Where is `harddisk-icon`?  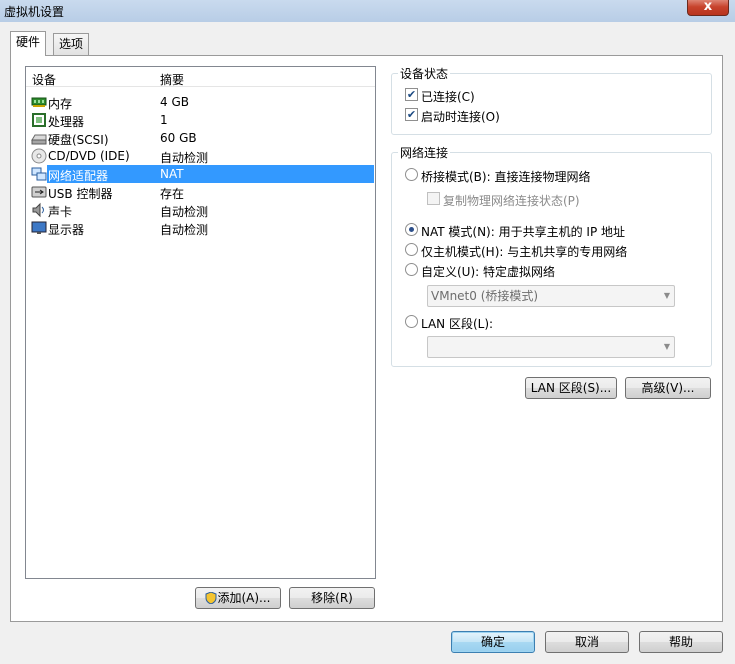 harddisk-icon is located at coordinates (39, 138).